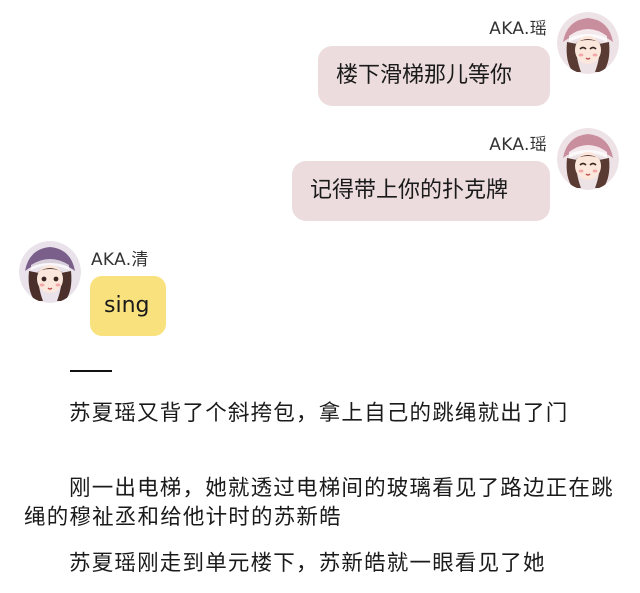 The image size is (640, 593). I want to click on message-bubble: 记得带上你的扑克牌, so click(421, 191).